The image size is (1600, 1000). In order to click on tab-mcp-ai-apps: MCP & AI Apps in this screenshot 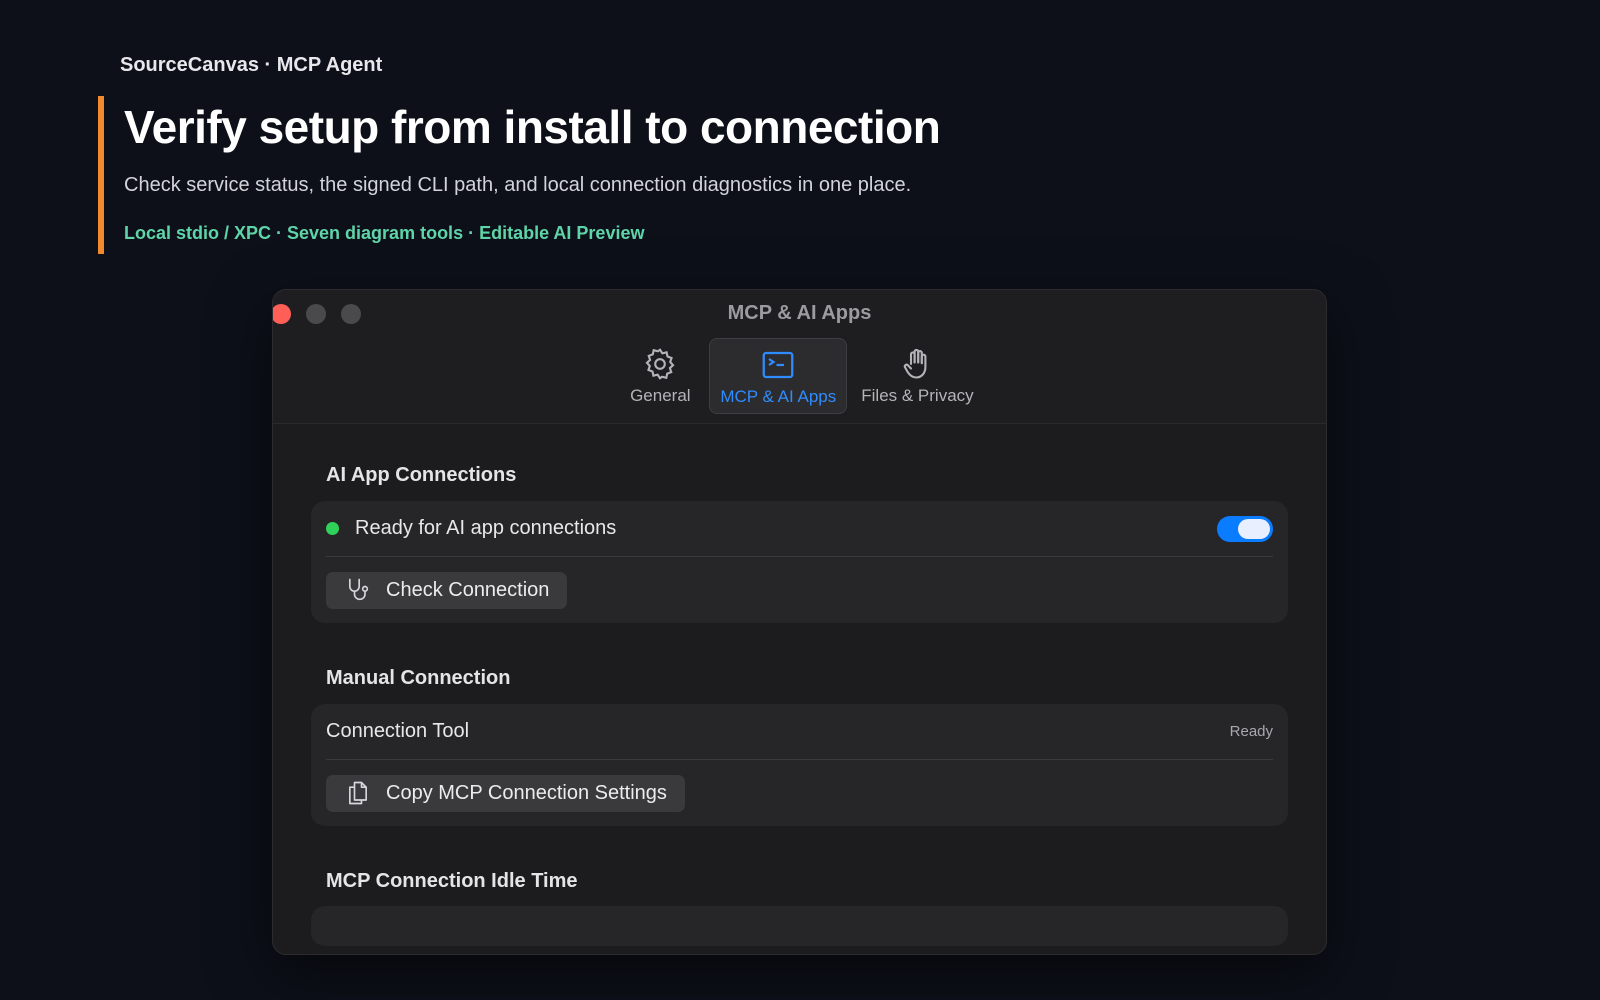, I will do `click(778, 376)`.